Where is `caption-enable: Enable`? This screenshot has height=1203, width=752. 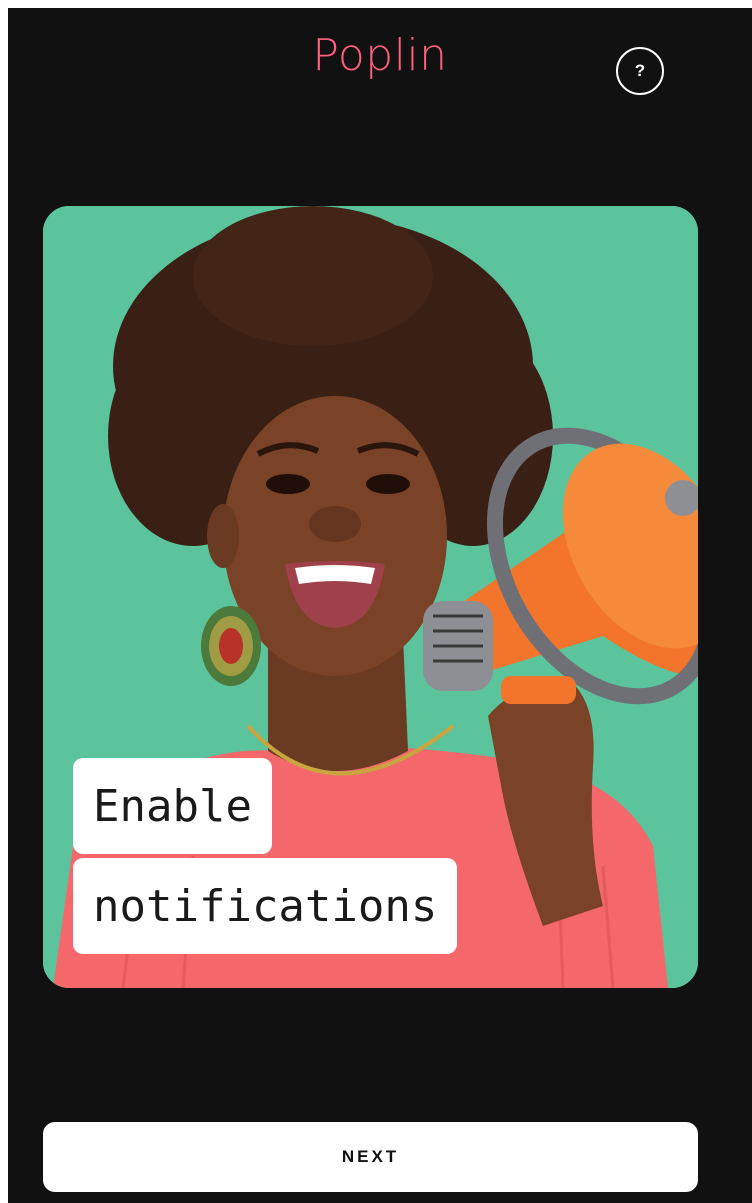
caption-enable: Enable is located at coordinates (172, 806).